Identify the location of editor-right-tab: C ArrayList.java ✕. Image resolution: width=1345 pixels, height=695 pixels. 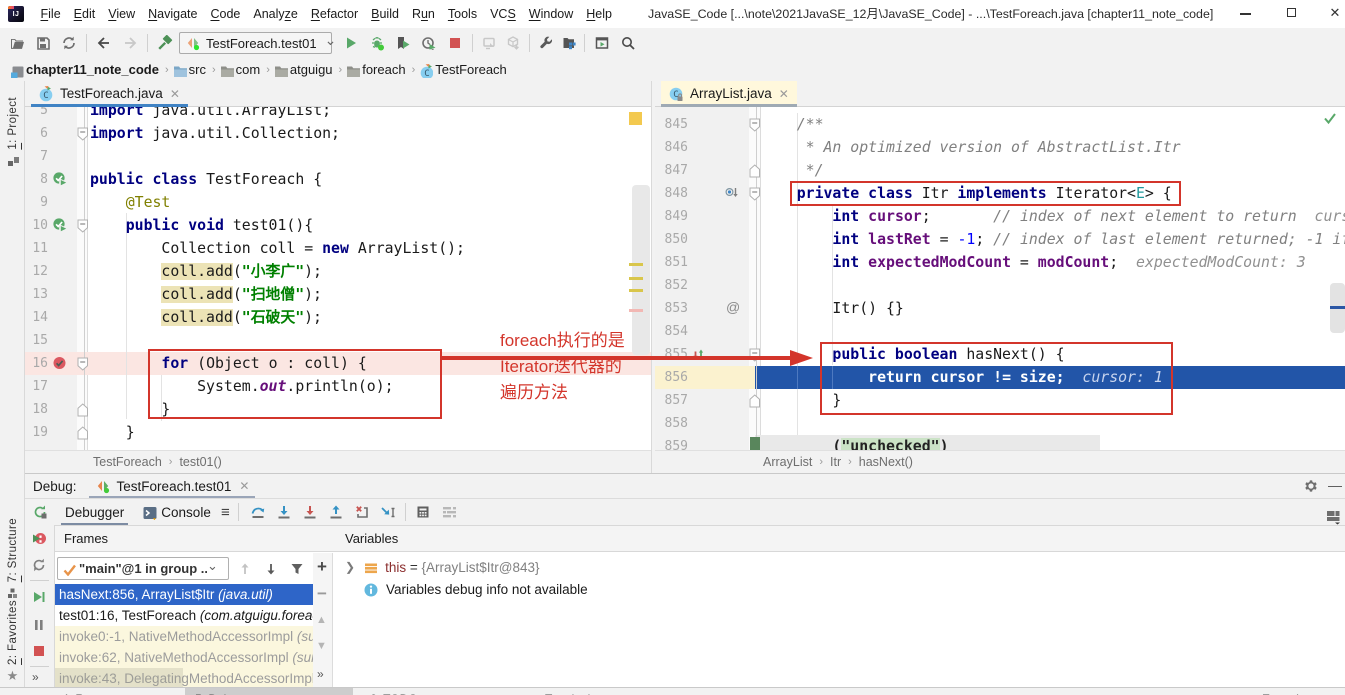
(729, 94).